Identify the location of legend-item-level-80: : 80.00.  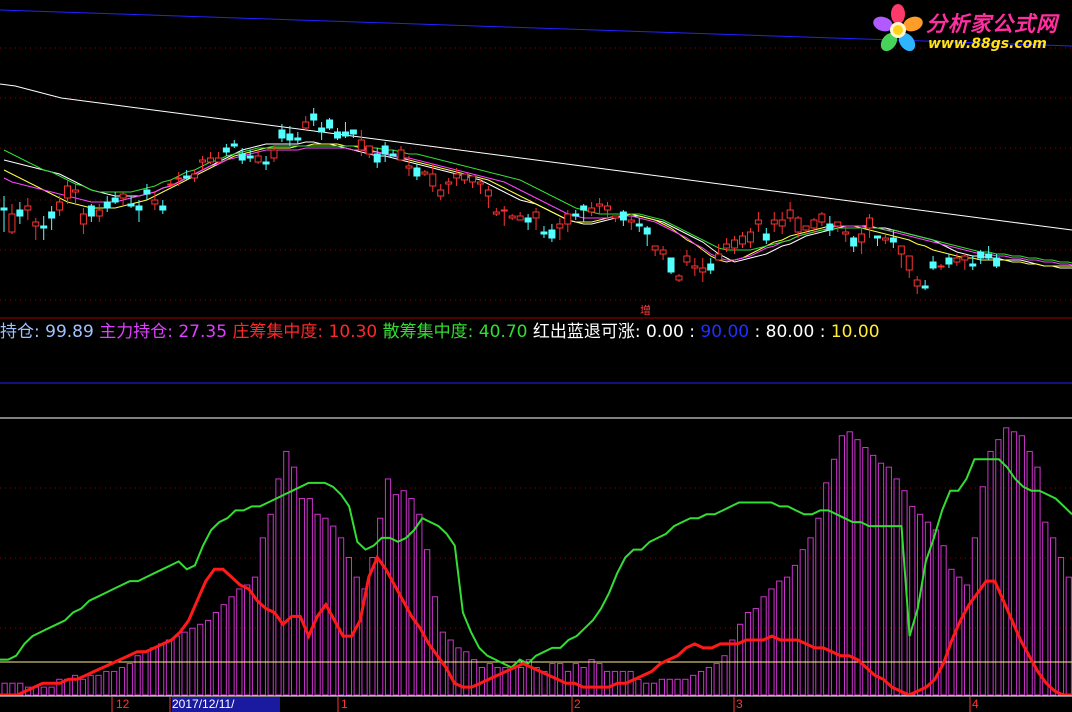
(782, 332).